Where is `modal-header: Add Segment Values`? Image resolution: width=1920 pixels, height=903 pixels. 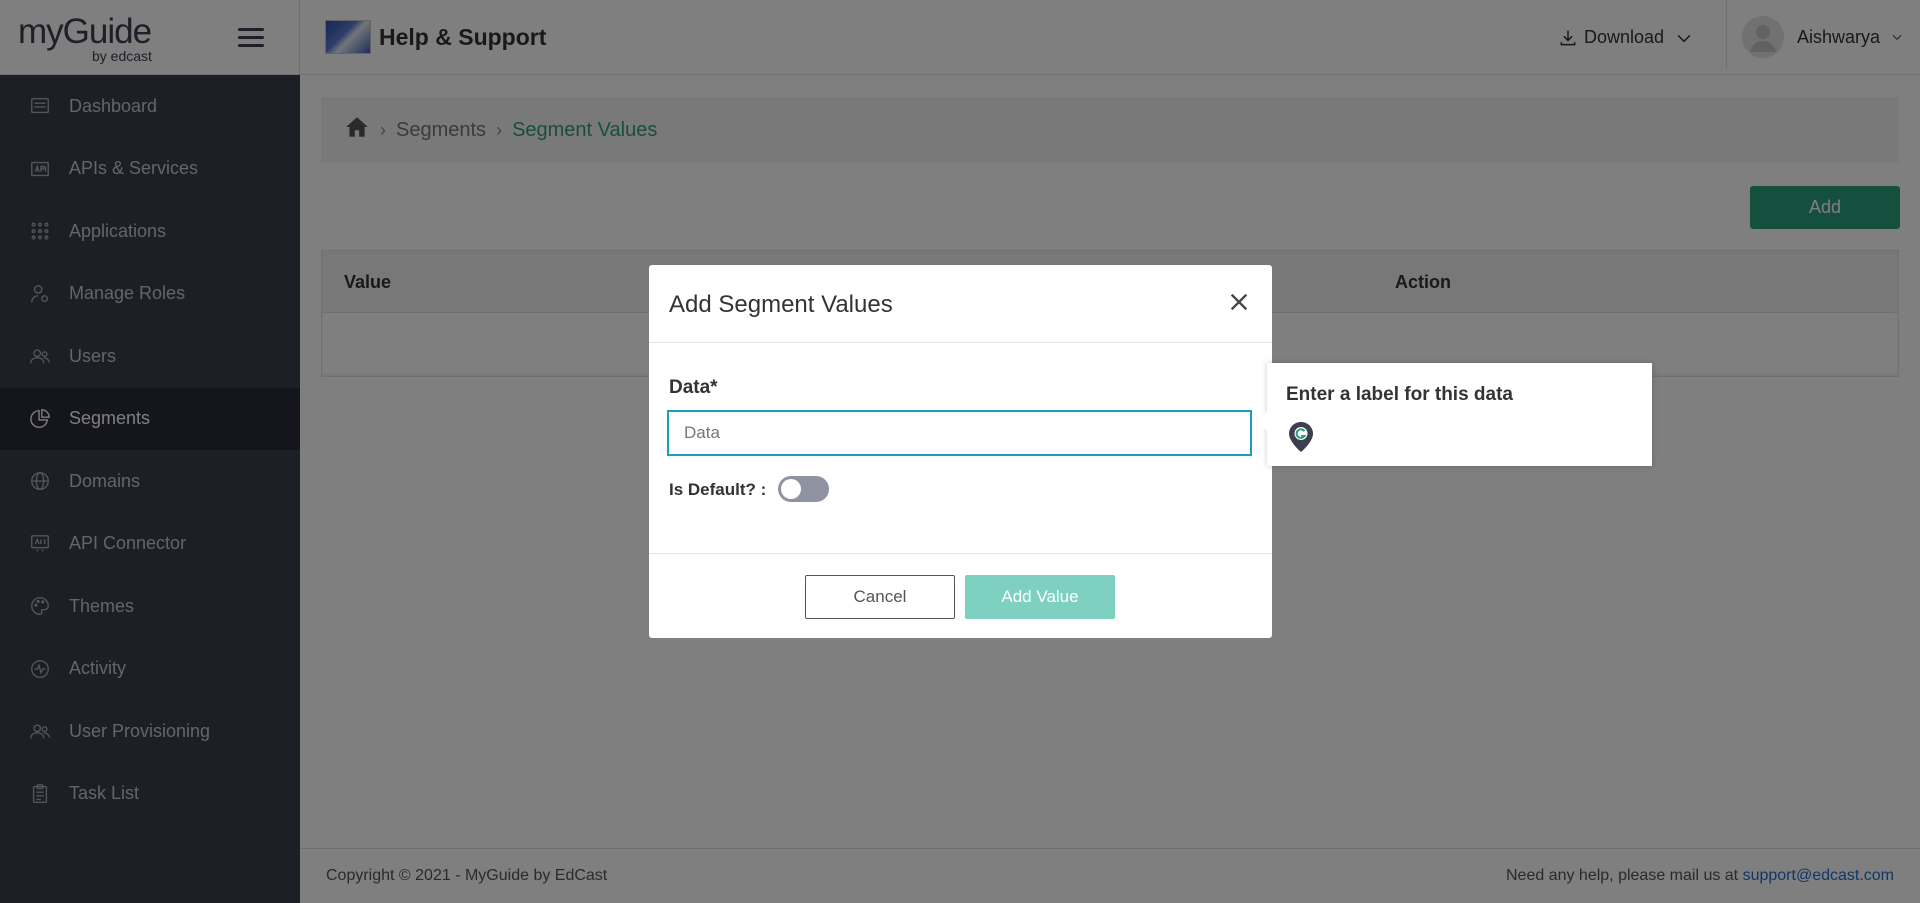
modal-header: Add Segment Values is located at coordinates (960, 304).